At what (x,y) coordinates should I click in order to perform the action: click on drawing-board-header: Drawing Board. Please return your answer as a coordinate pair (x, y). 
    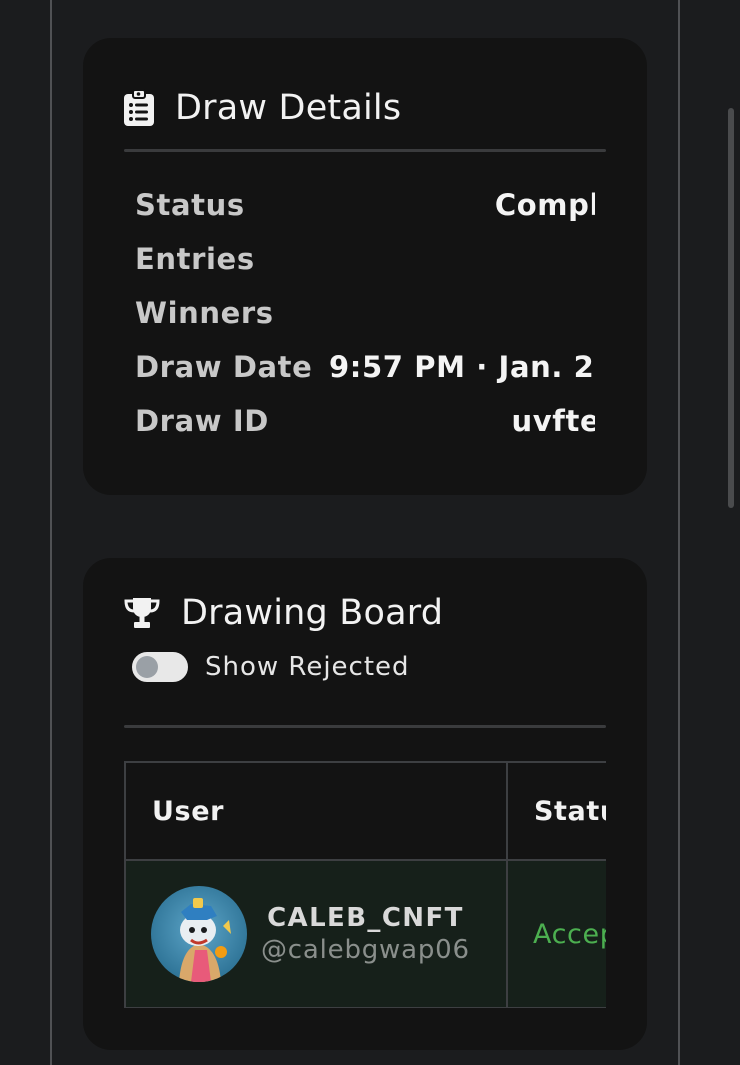
    Looking at the image, I should click on (283, 613).